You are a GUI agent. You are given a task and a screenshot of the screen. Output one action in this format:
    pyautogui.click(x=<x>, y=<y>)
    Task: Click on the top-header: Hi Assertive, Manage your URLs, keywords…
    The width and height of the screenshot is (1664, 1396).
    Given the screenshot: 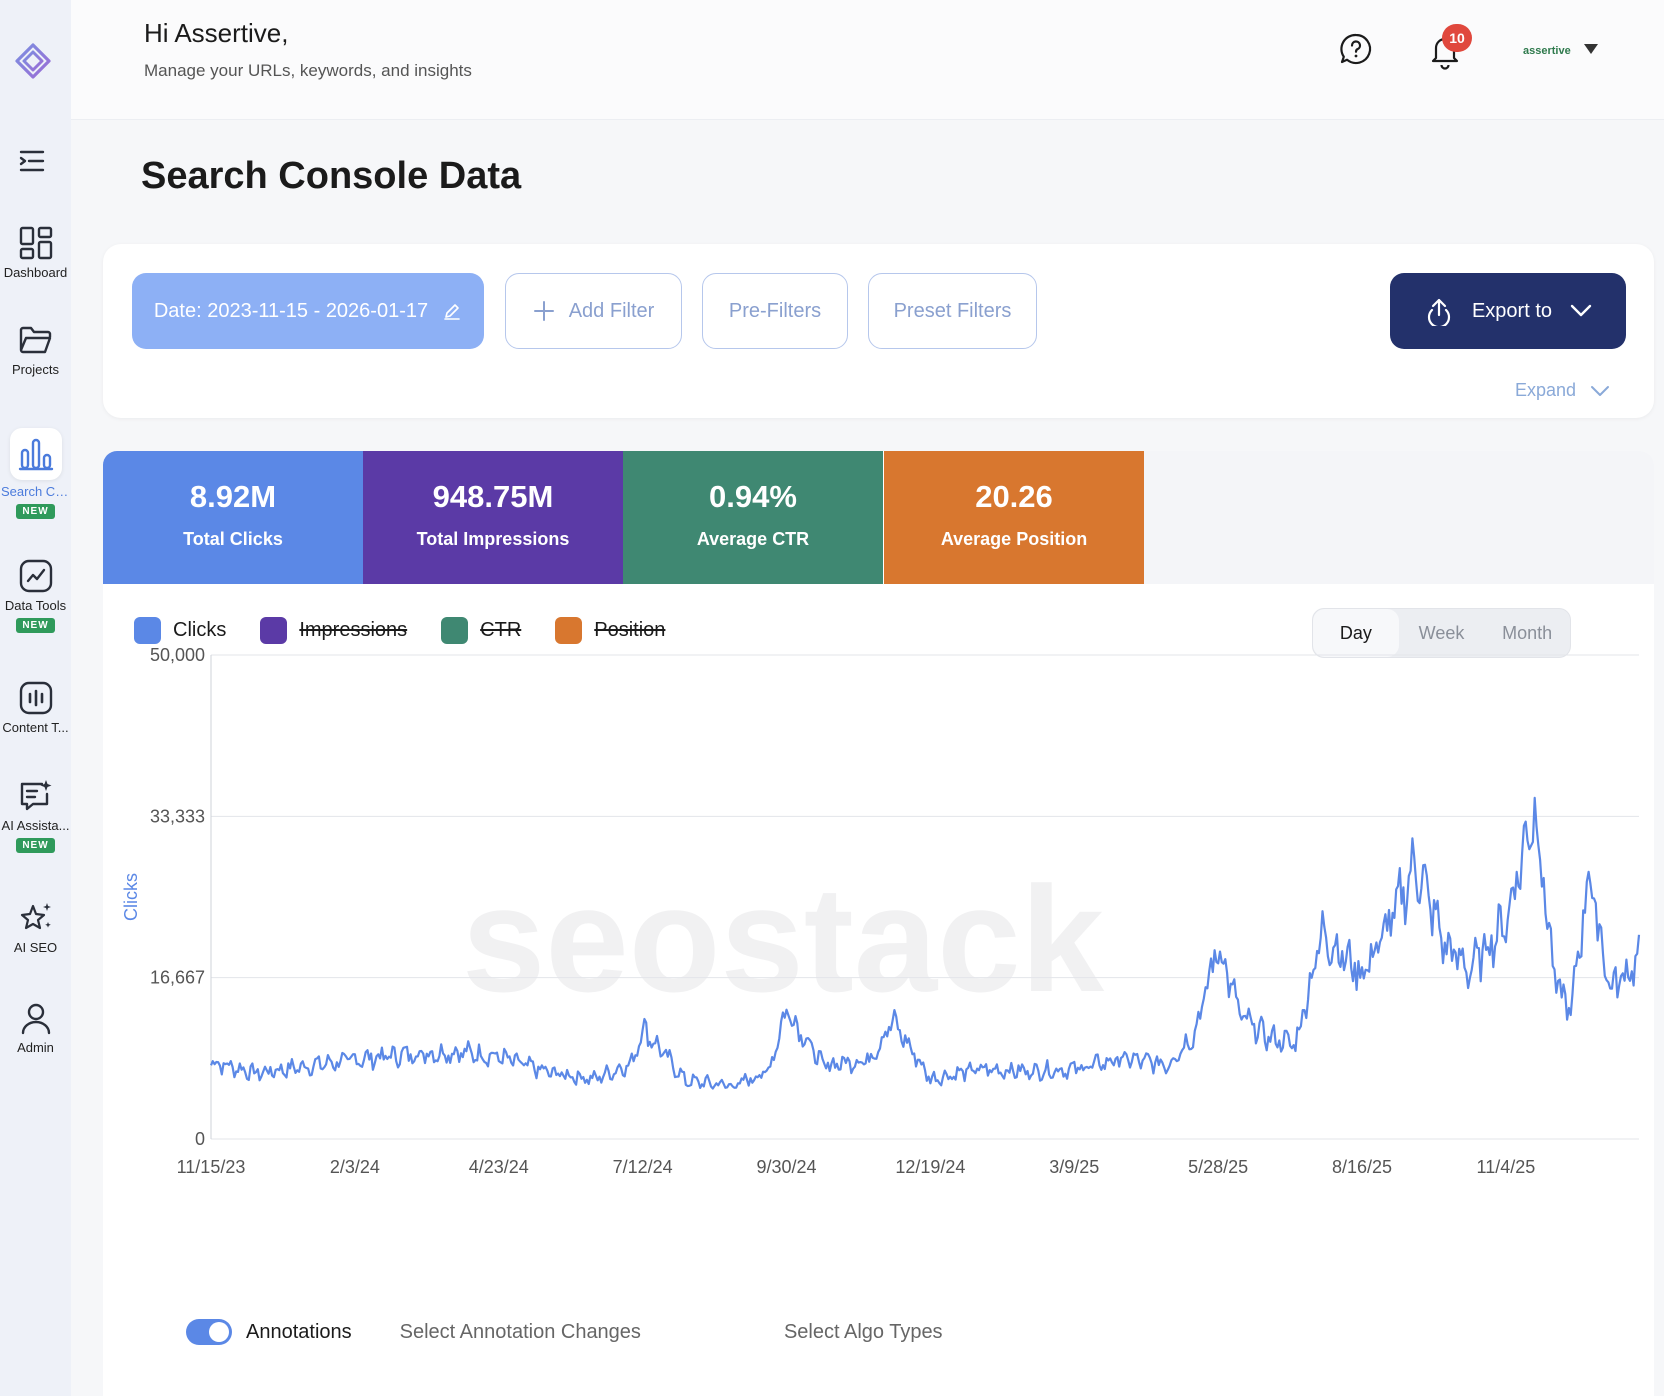 What is the action you would take?
    pyautogui.click(x=867, y=60)
    